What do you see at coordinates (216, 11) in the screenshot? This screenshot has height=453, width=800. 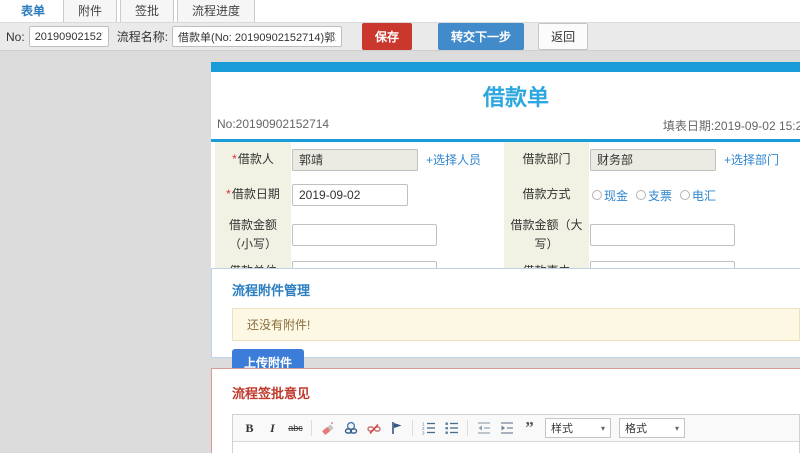 I see `tab-process-progress: 流程进度` at bounding box center [216, 11].